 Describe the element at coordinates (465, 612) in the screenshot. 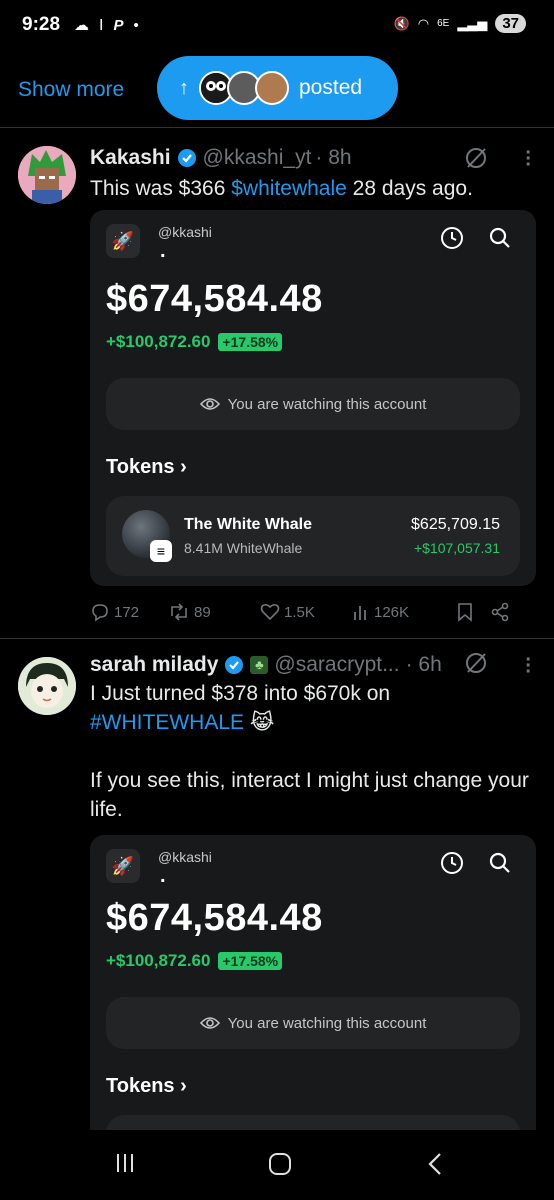

I see `bookmark-icon` at that location.